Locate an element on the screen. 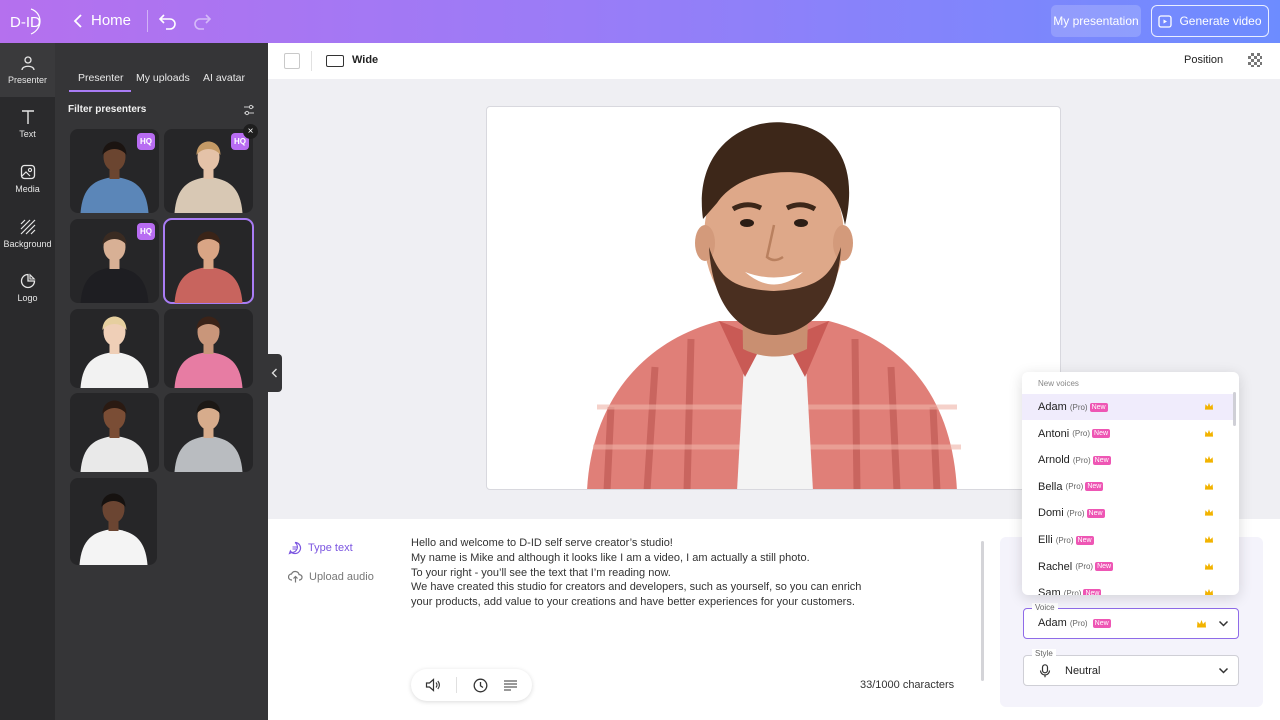 This screenshot has width=1280, height=720. rail-item-presenter: Presenter is located at coordinates (27, 70).